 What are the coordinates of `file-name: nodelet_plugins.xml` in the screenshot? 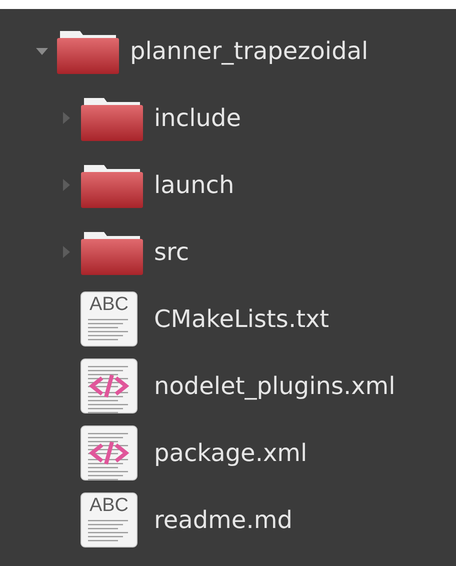 It's located at (275, 386).